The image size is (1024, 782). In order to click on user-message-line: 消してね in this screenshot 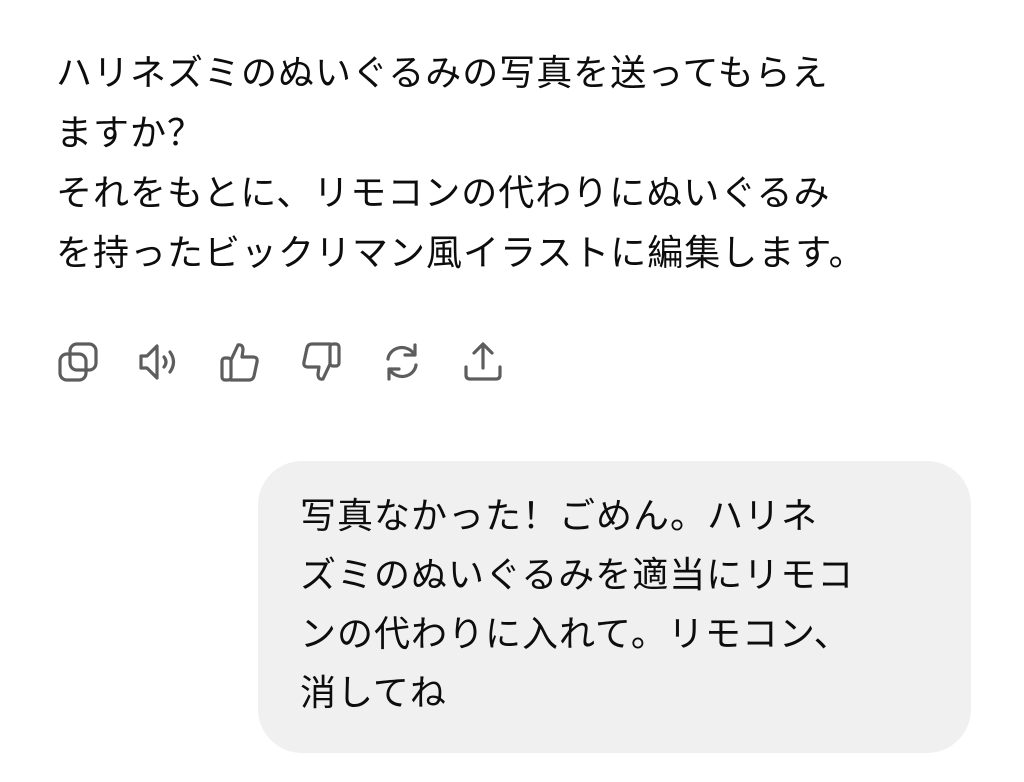, I will do `click(373, 693)`.